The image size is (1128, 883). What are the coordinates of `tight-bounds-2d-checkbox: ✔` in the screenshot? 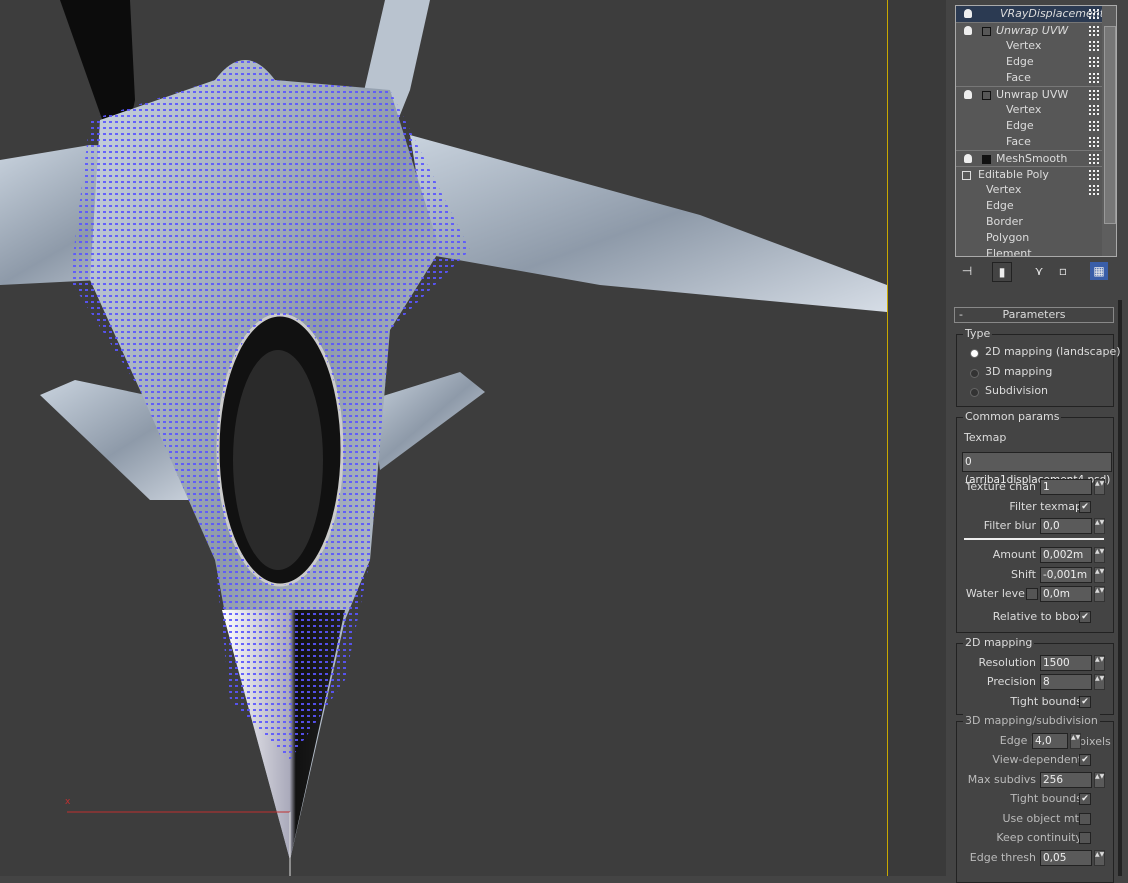 It's located at (1085, 702).